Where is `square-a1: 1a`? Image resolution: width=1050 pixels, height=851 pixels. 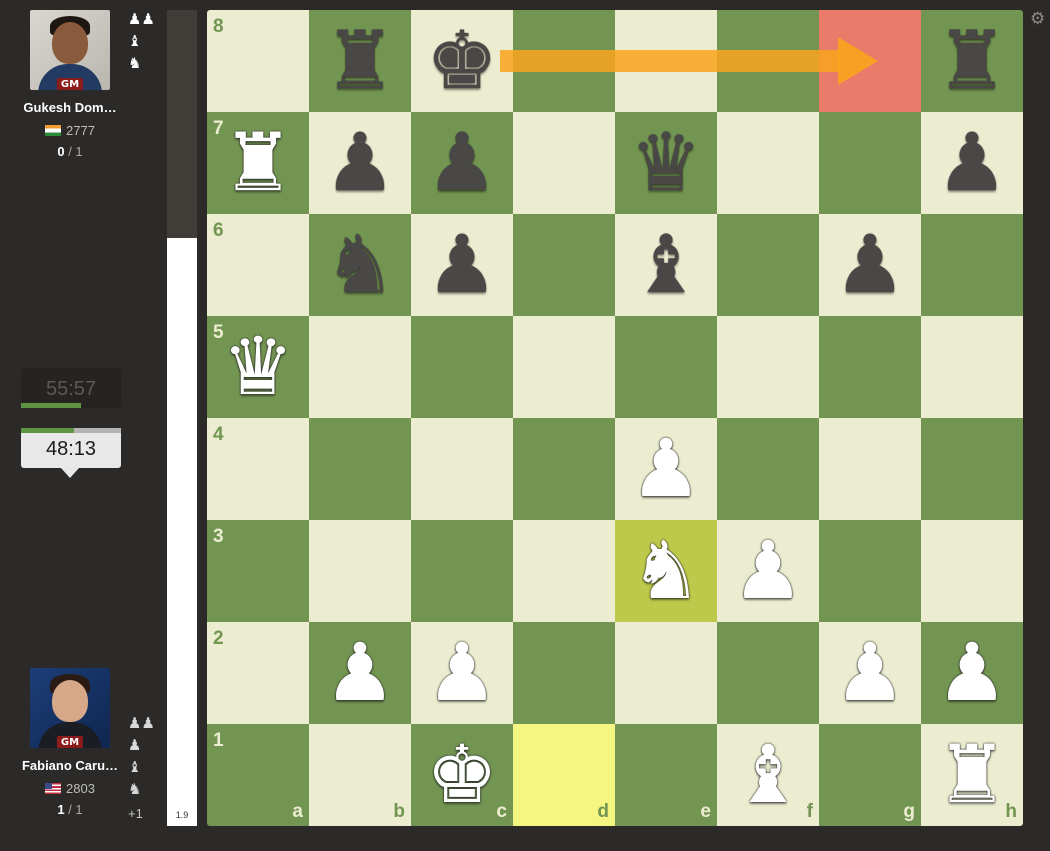
square-a1: 1a is located at coordinates (258, 775).